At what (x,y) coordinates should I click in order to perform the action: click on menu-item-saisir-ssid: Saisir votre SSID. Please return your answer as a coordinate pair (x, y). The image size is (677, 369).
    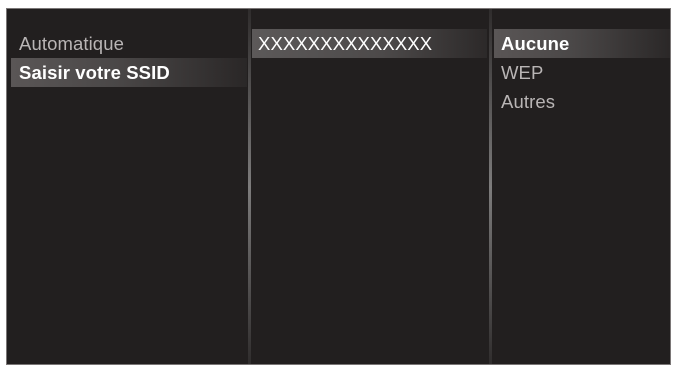
    Looking at the image, I should click on (129, 72).